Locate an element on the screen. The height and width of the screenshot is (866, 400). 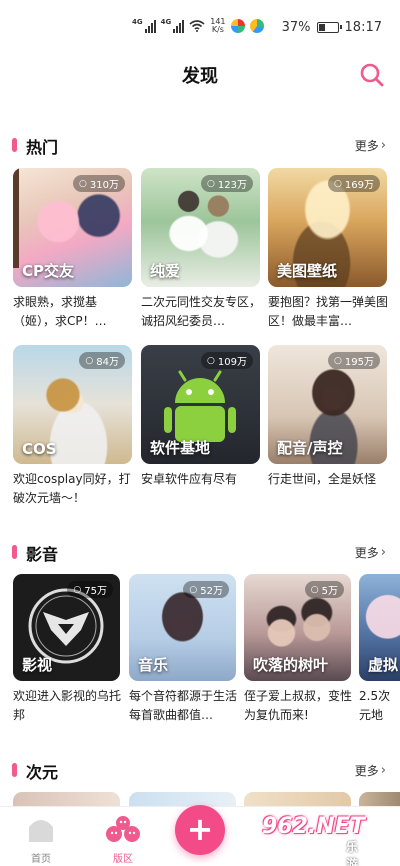
plus-icon: + is located at coordinates (200, 829).